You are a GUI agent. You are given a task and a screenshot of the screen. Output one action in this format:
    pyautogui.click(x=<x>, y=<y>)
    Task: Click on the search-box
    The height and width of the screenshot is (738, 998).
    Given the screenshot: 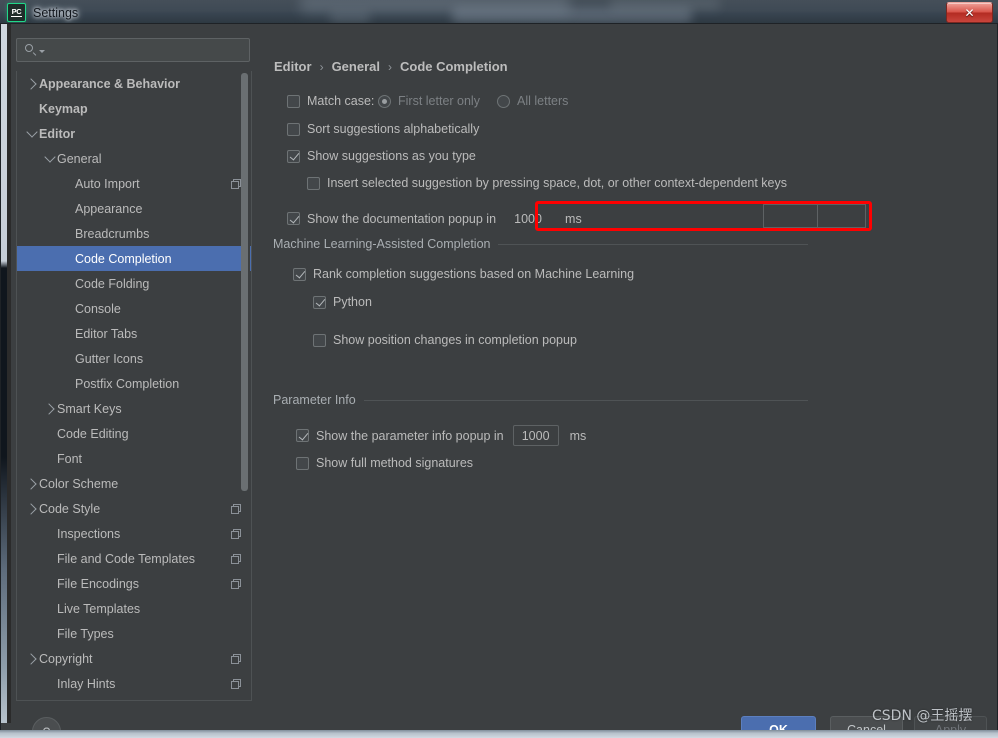 What is the action you would take?
    pyautogui.click(x=133, y=50)
    